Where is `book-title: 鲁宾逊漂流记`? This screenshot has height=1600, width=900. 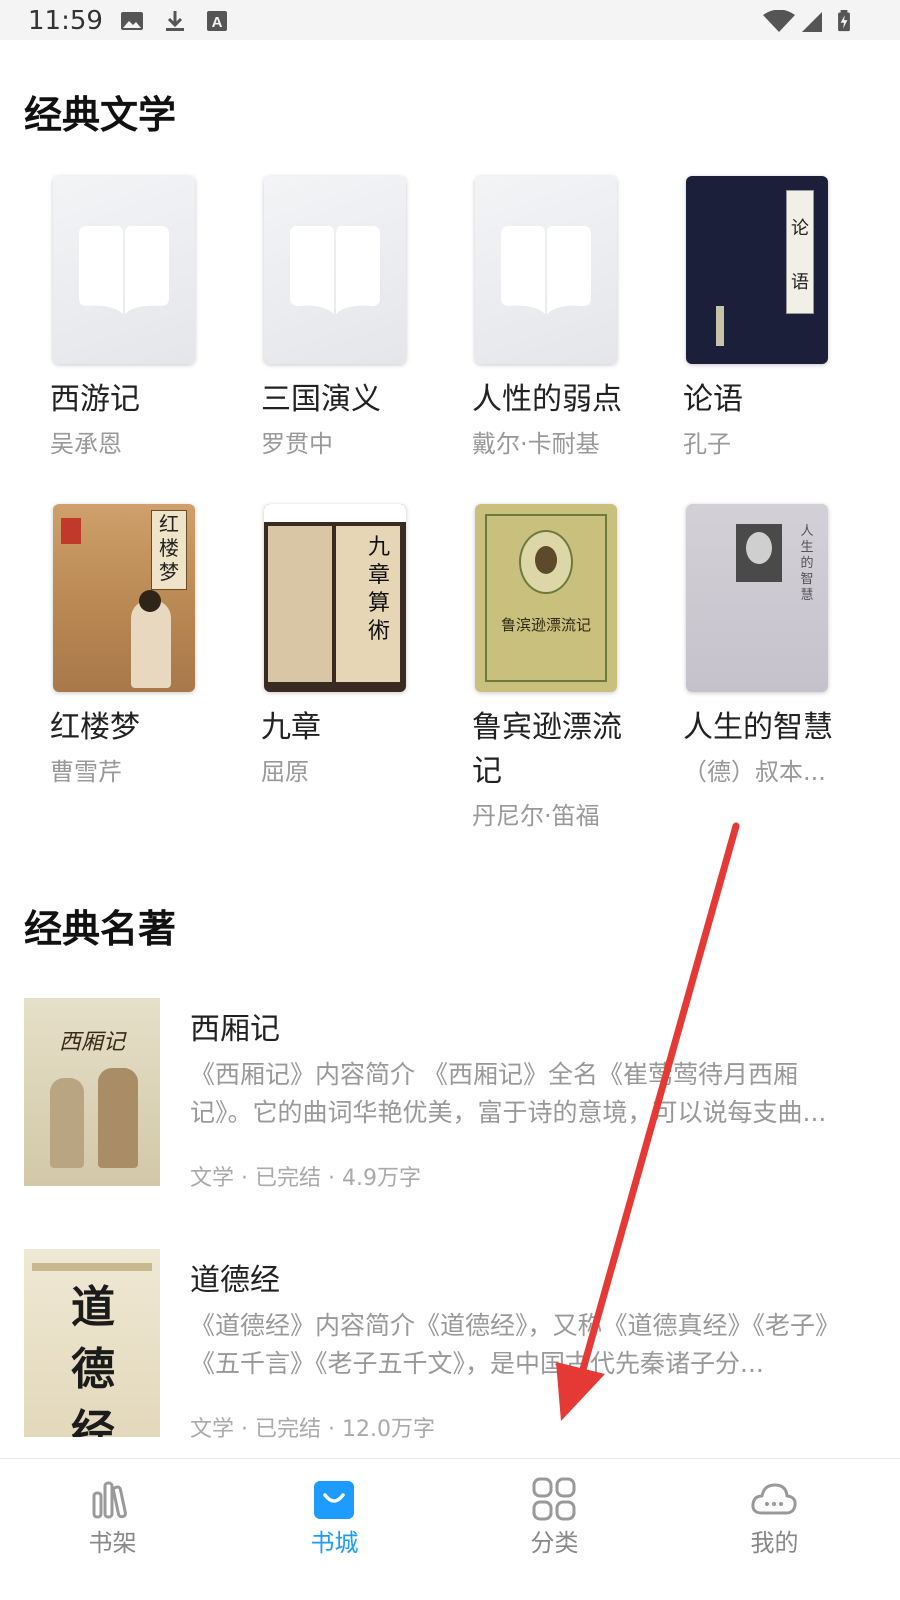 book-title: 鲁宾逊漂流记 is located at coordinates (547, 749).